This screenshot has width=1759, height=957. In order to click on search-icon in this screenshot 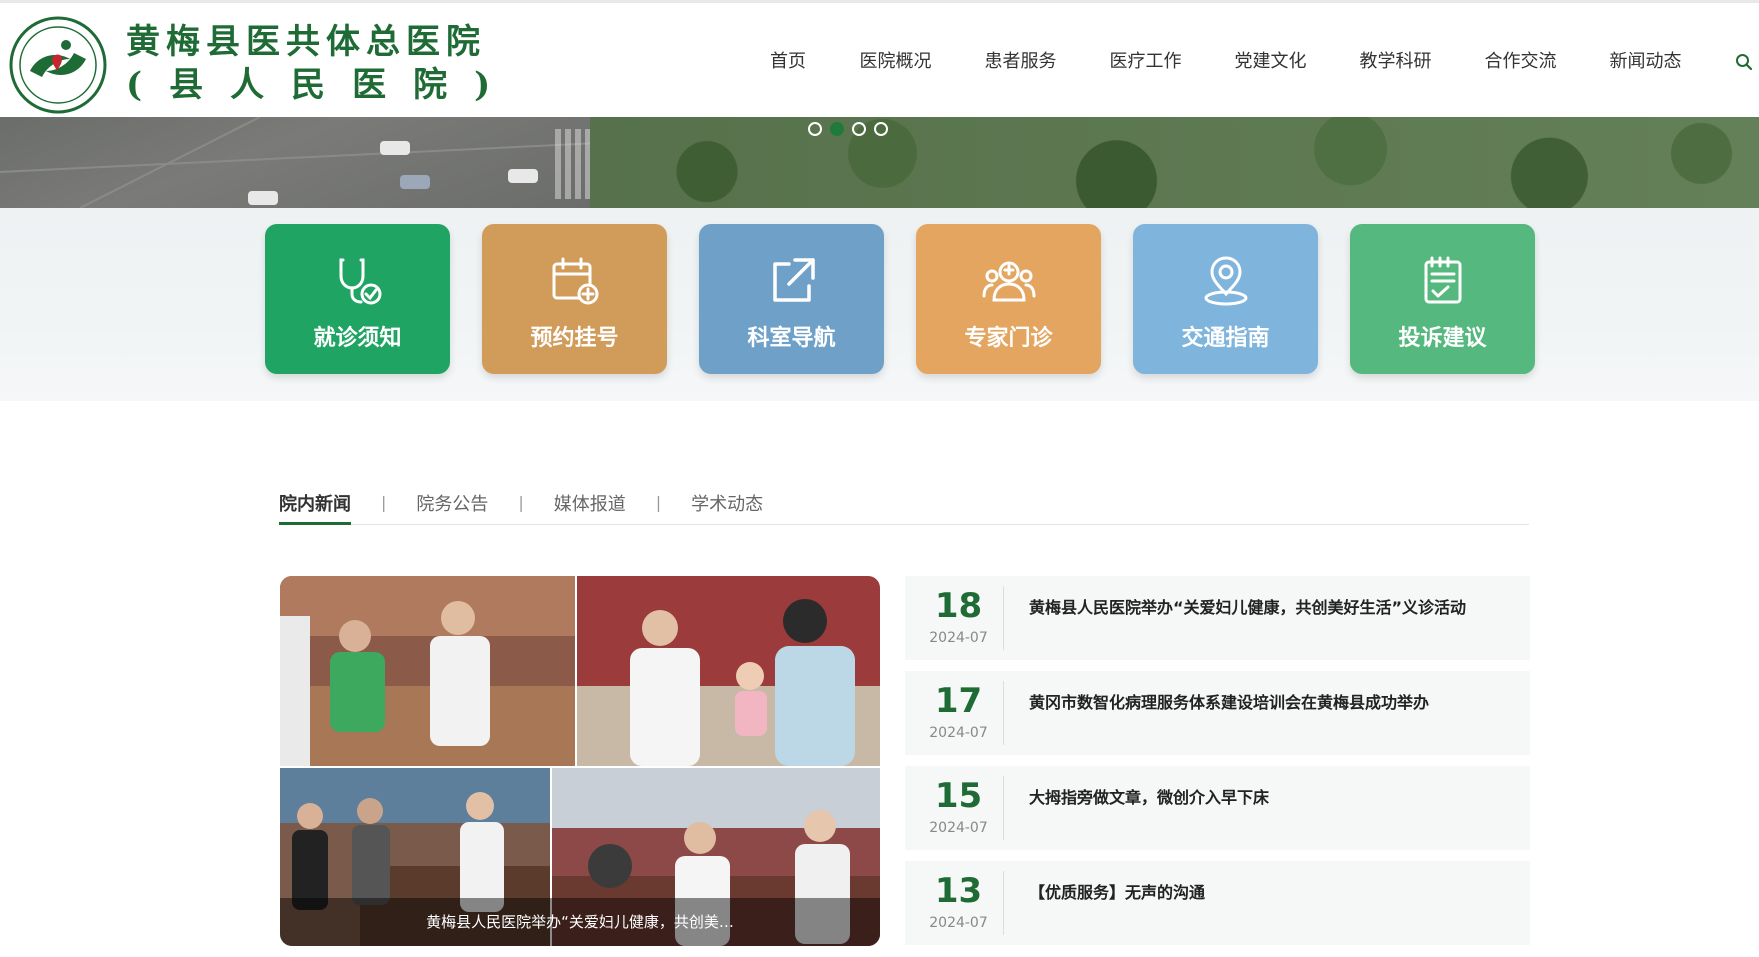, I will do `click(1744, 62)`.